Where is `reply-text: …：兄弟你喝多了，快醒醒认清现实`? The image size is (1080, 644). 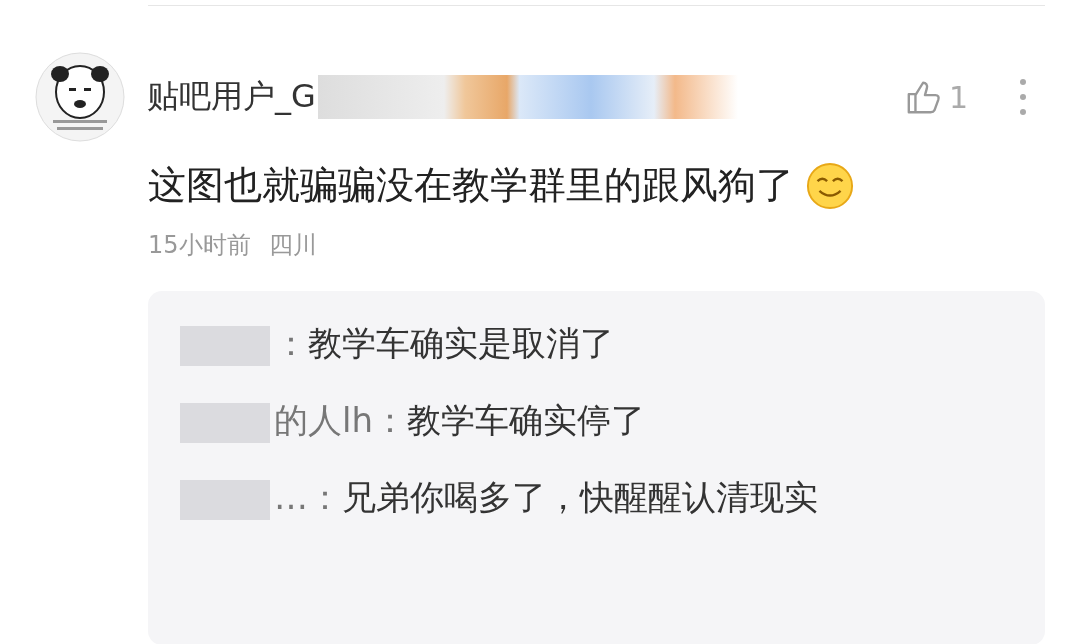
reply-text: …：兄弟你喝多了，快醒醒认清现实 is located at coordinates (596, 497).